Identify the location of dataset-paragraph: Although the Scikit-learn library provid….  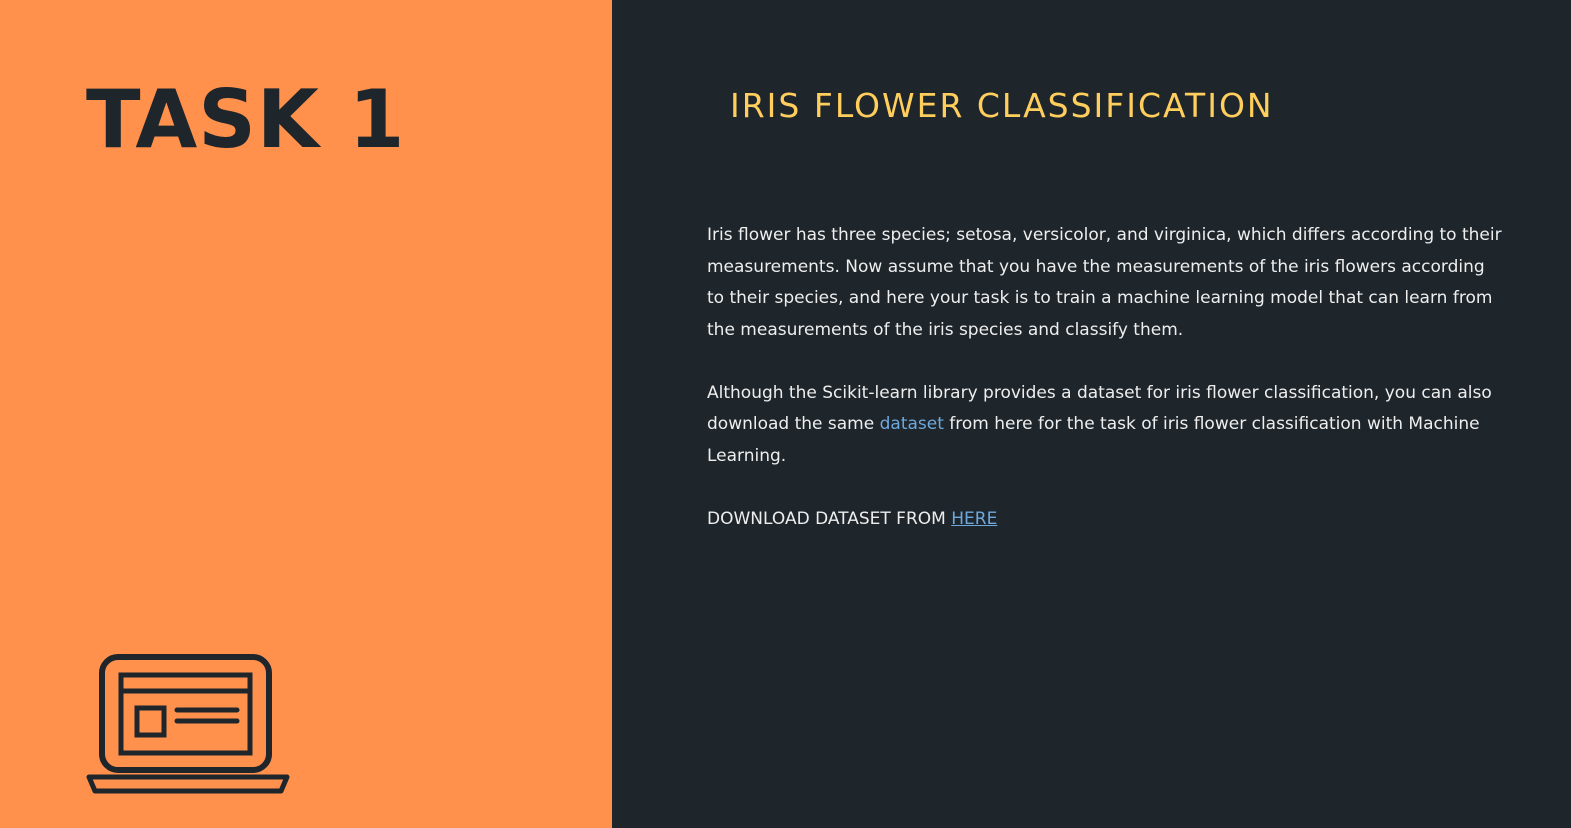
(1104, 425).